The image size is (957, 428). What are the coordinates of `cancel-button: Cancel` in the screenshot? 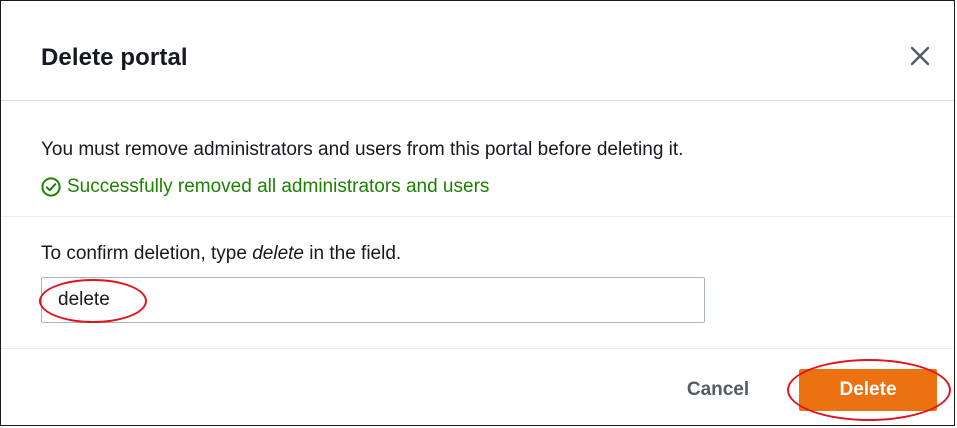 It's located at (718, 390).